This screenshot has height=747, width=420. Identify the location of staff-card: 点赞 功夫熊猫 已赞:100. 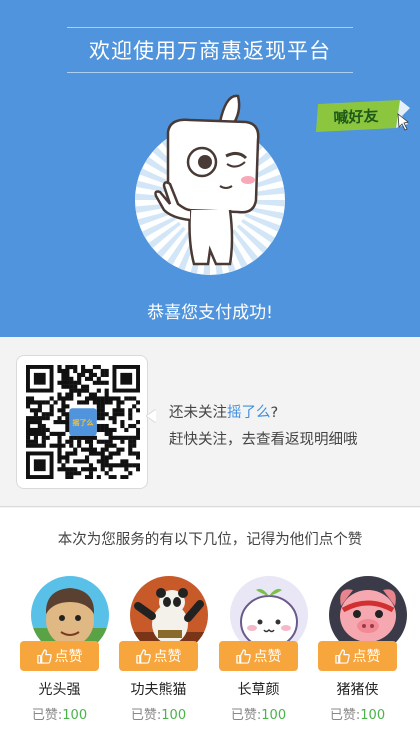
(169, 651).